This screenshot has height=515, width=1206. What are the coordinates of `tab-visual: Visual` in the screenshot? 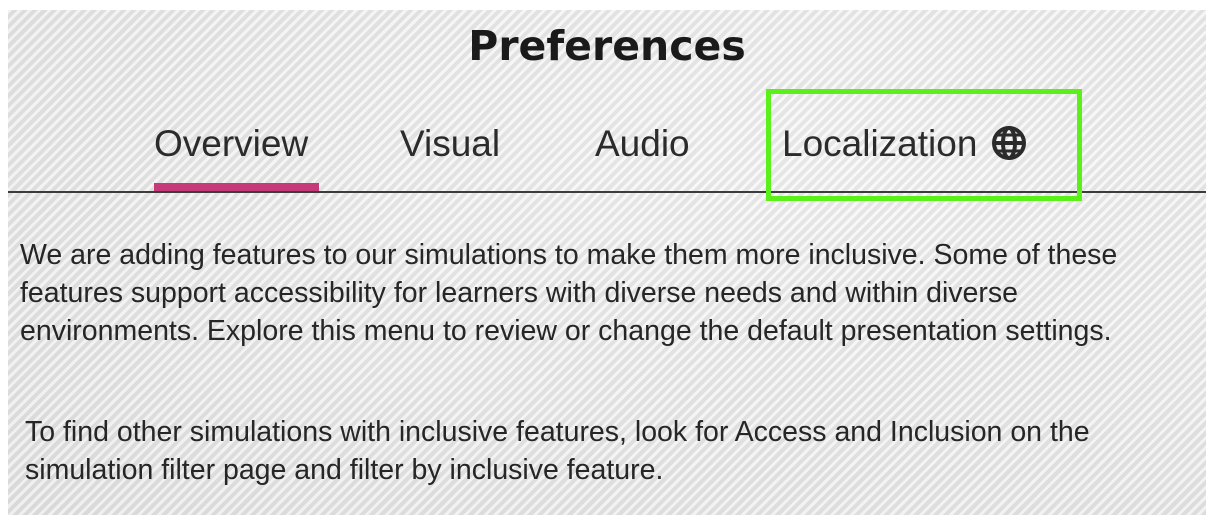 It's located at (450, 144).